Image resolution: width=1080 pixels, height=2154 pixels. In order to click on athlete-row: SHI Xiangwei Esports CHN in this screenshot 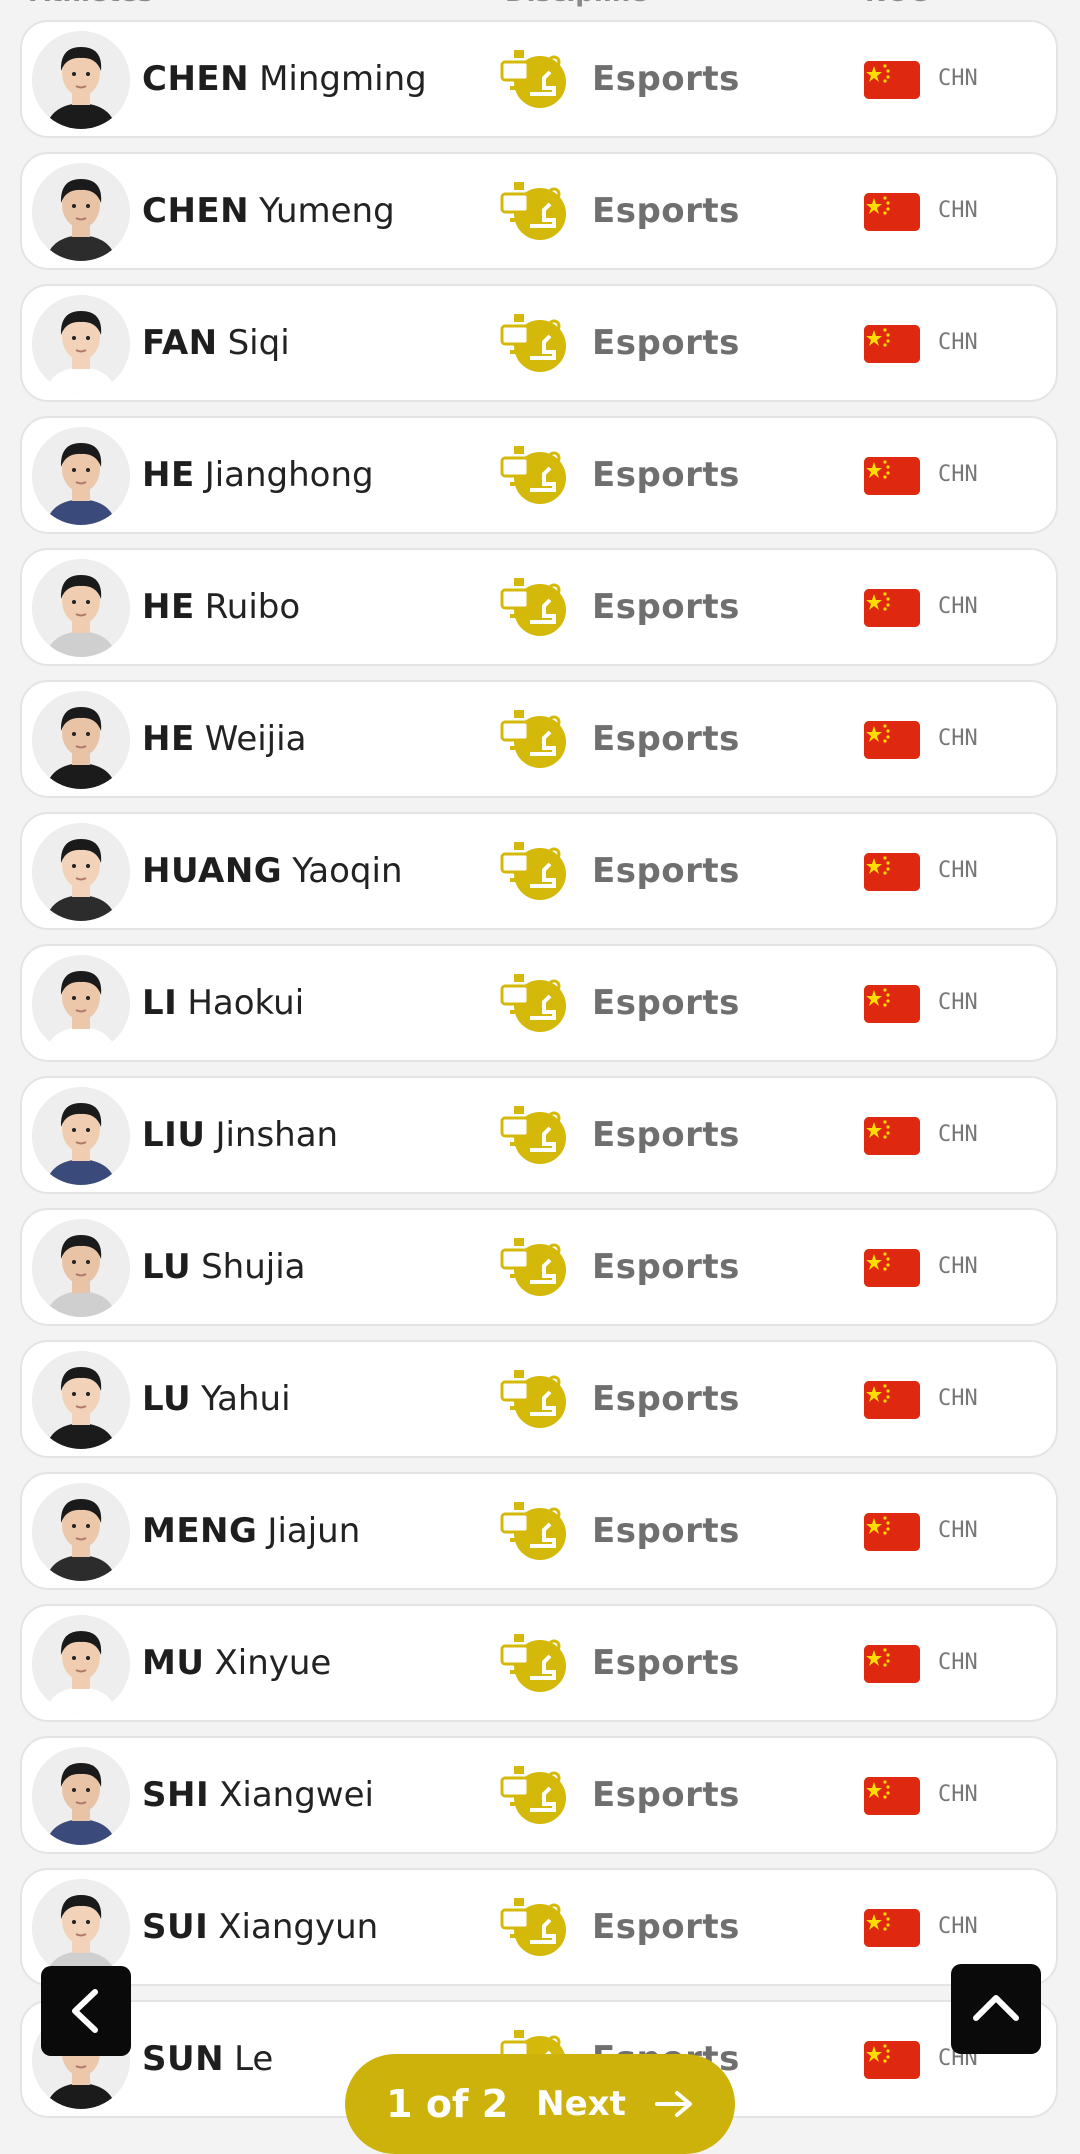, I will do `click(539, 1795)`.